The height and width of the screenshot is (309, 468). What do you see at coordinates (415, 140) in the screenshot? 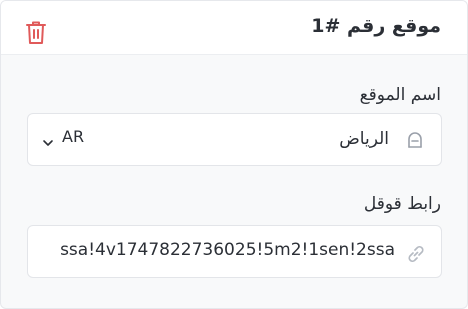
I see `location-pin-icon` at bounding box center [415, 140].